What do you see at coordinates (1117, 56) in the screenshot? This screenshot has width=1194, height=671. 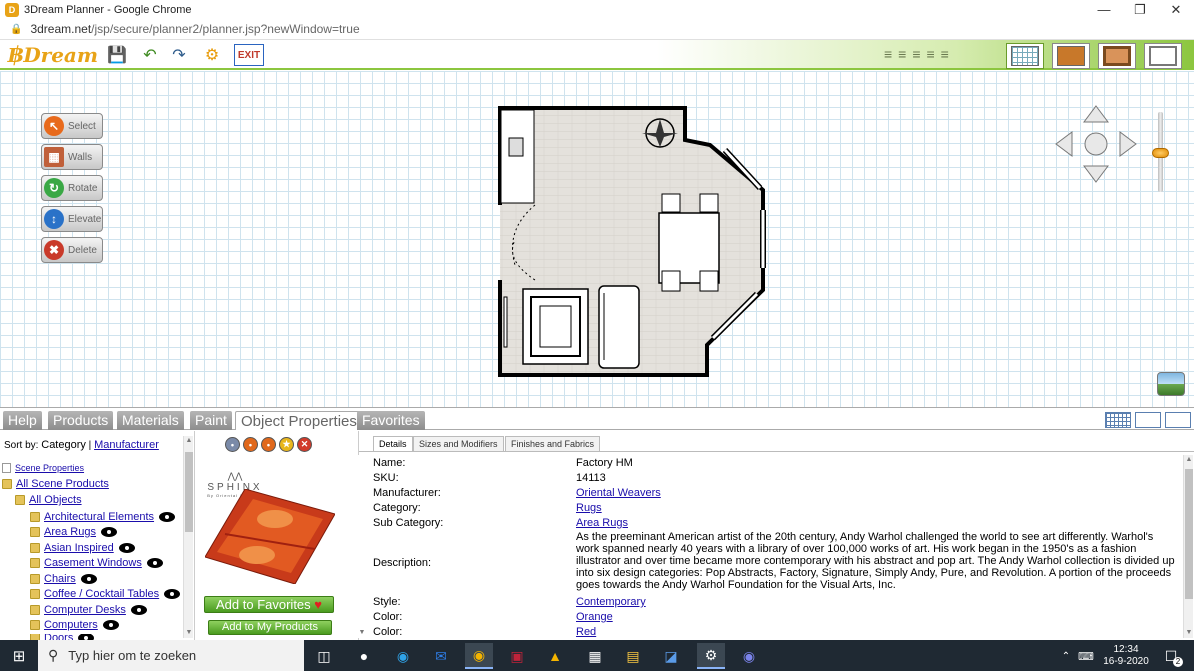 I see `view-room-button` at bounding box center [1117, 56].